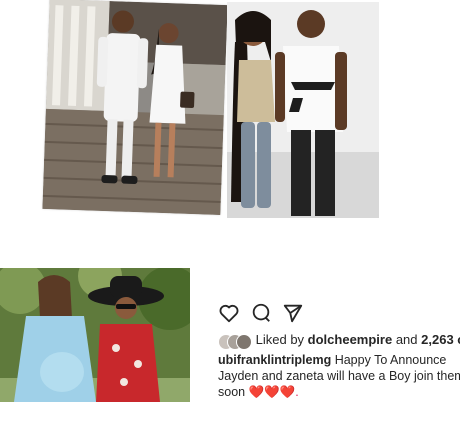  What do you see at coordinates (406, 339) in the screenshot?
I see `liked-and: and` at bounding box center [406, 339].